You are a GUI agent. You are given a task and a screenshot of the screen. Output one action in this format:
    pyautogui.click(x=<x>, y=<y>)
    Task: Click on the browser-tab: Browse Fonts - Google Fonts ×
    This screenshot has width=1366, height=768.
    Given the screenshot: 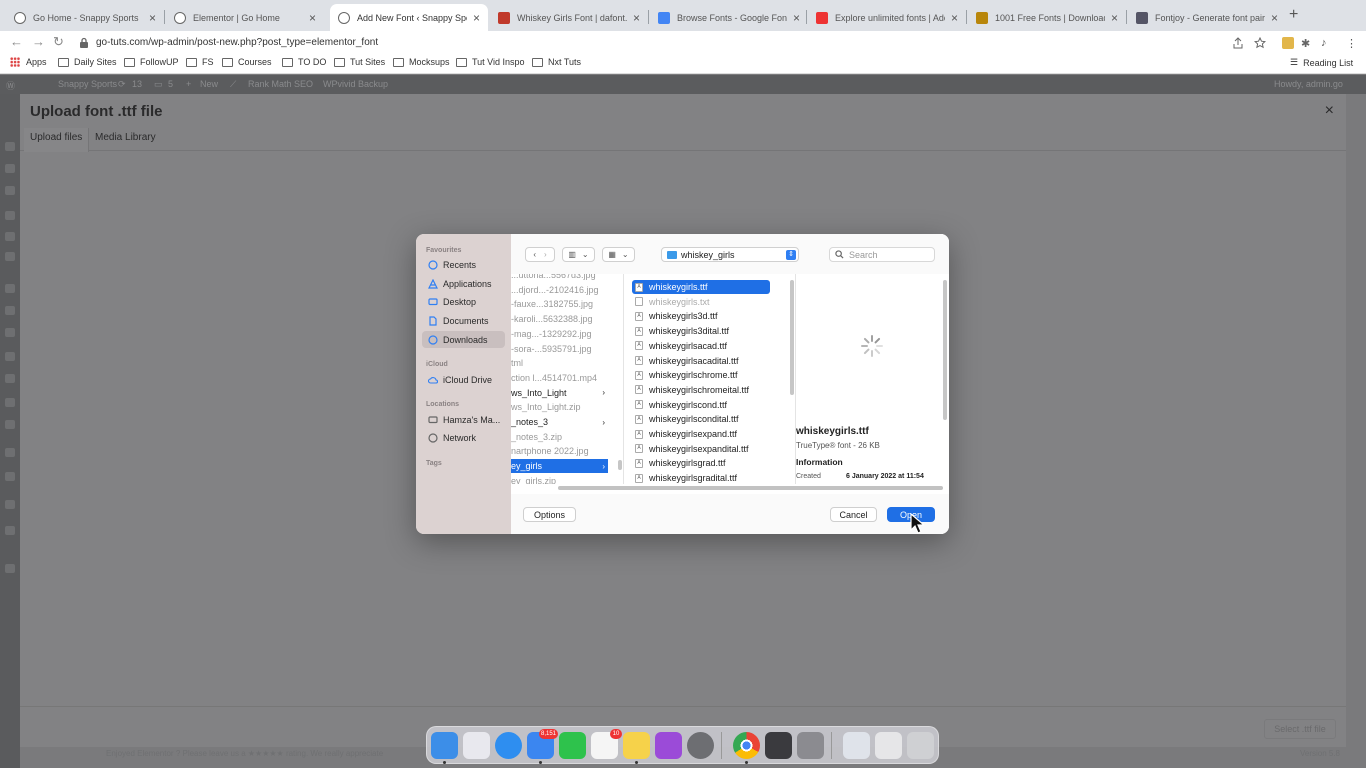 What is the action you would take?
    pyautogui.click(x=729, y=17)
    